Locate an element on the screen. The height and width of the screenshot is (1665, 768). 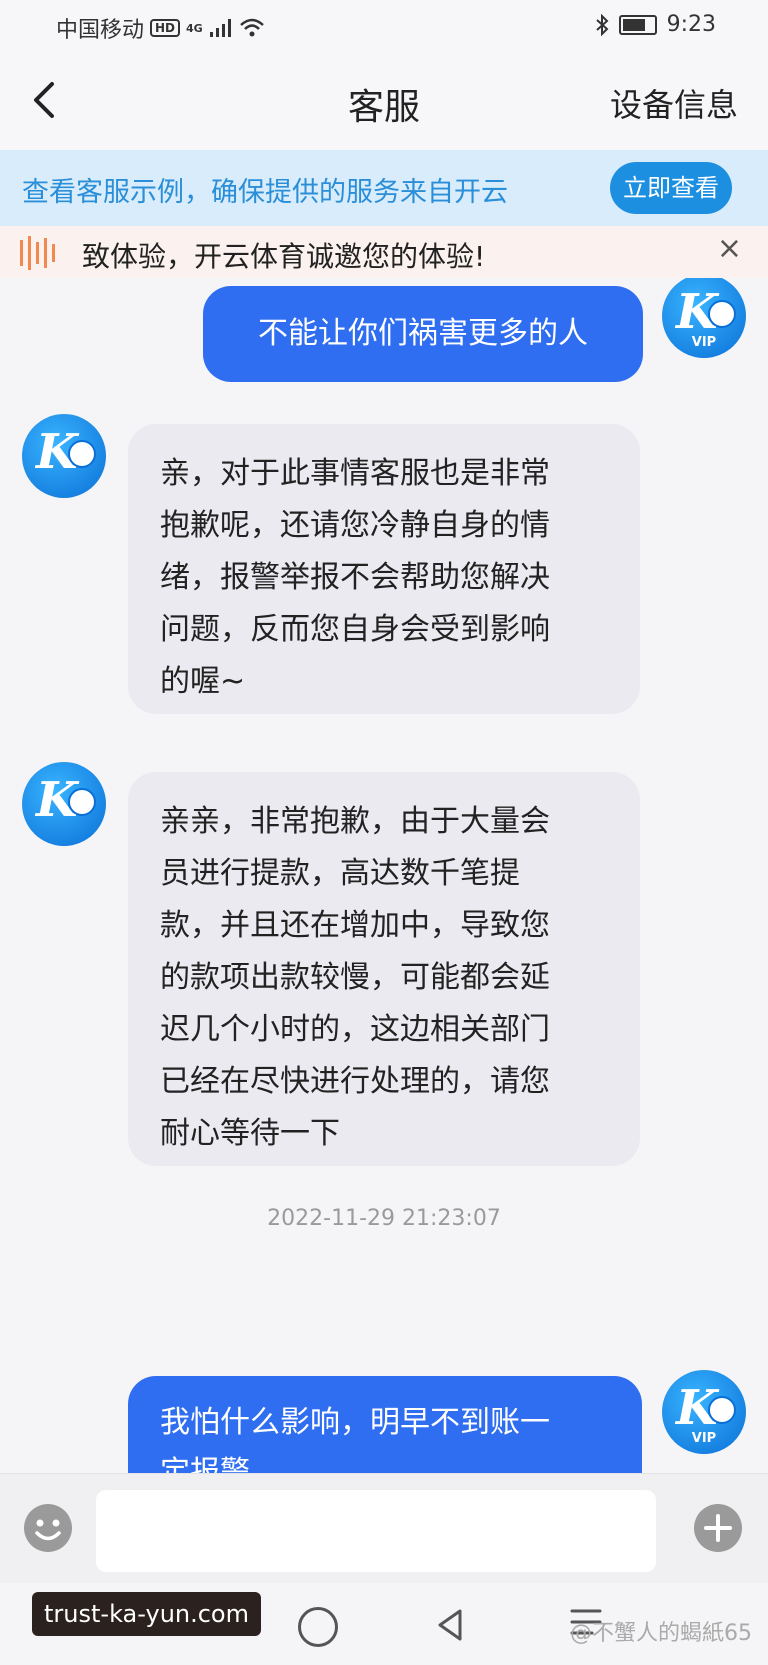
network-type: 4G is located at coordinates (194, 28).